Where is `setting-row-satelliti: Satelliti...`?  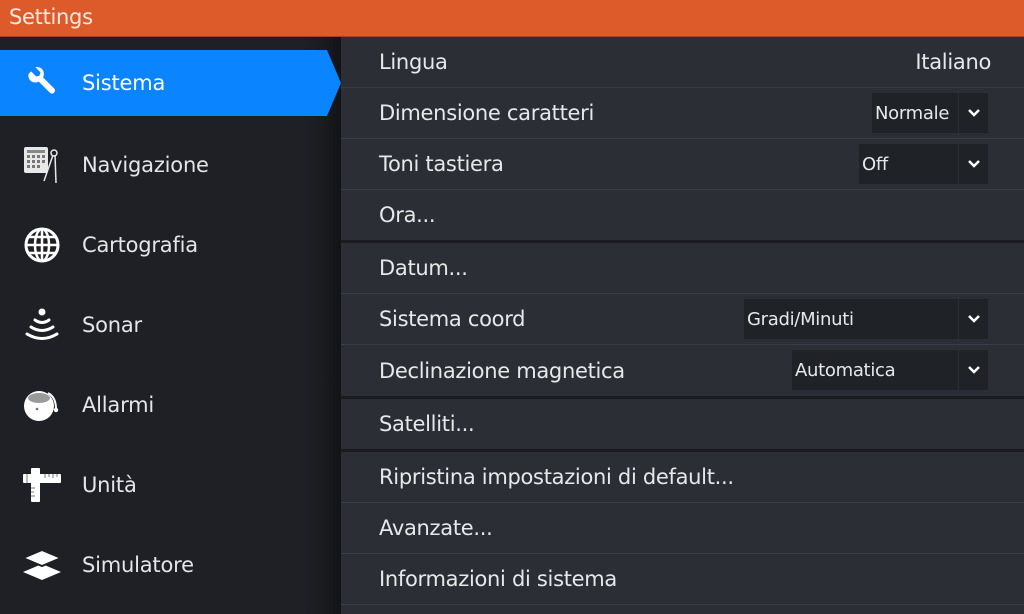 setting-row-satelliti: Satelliti... is located at coordinates (682, 425).